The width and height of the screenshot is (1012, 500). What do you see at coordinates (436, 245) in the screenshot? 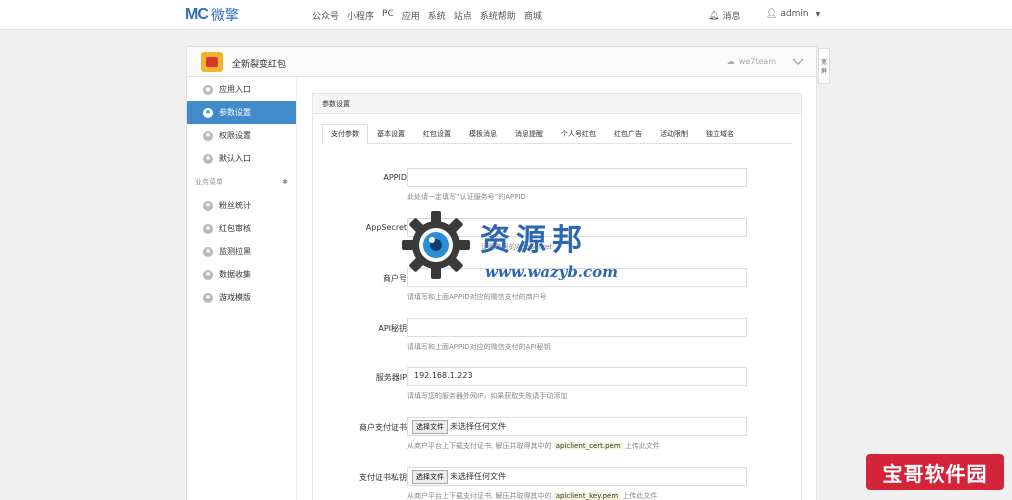
I see `gear-eye-icon` at bounding box center [436, 245].